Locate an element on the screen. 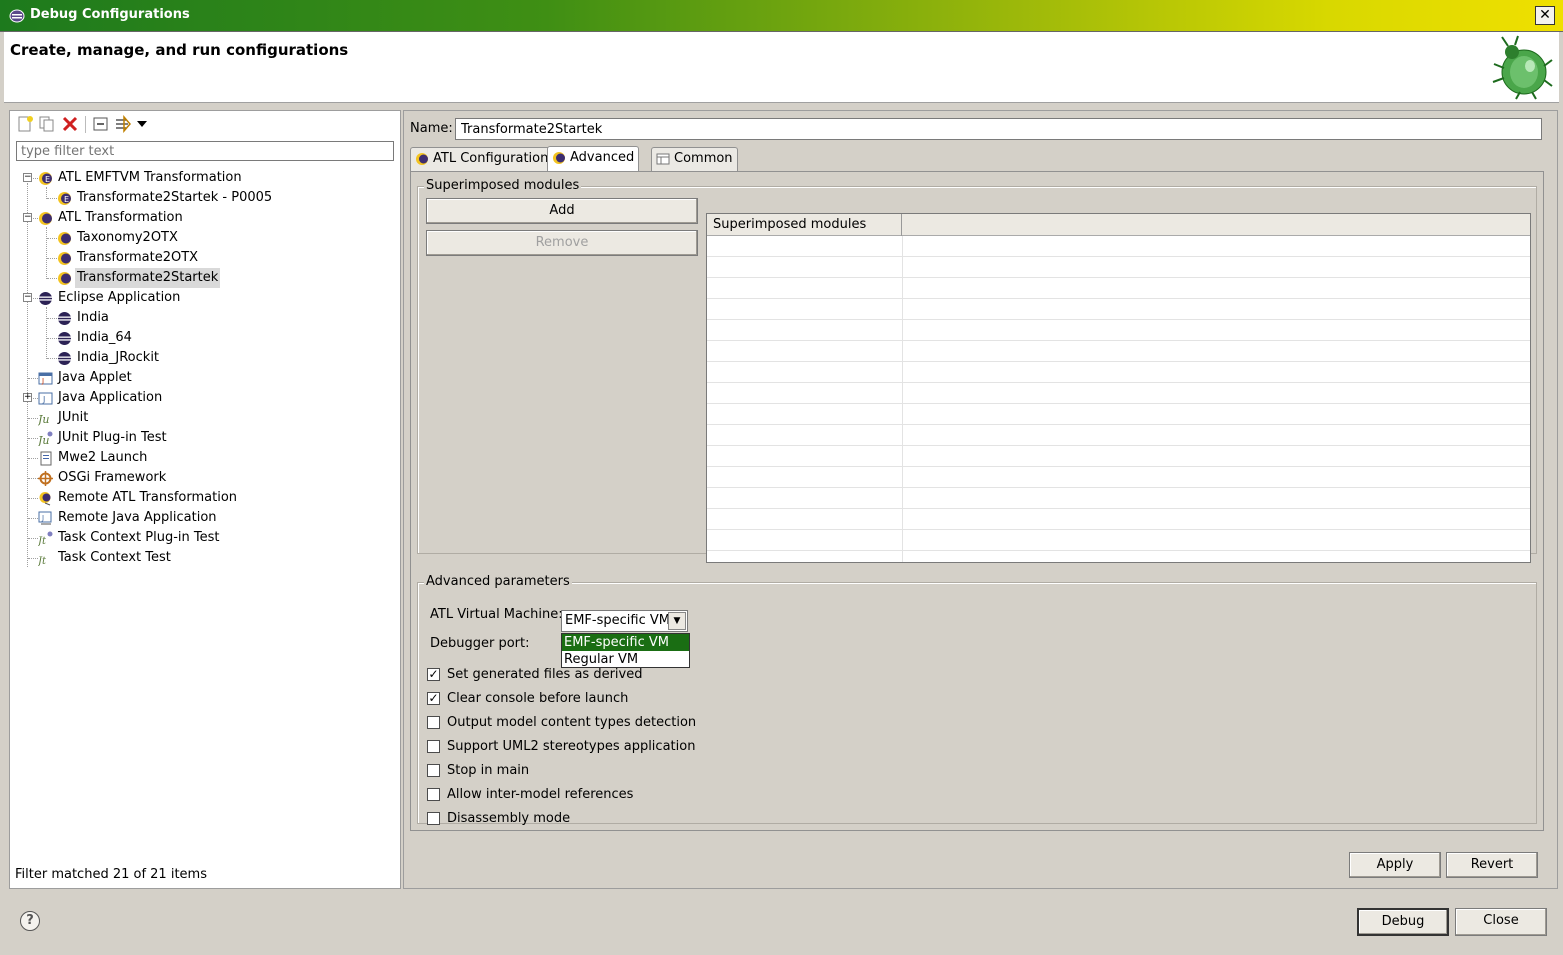 This screenshot has width=1563, height=955. debugger-port-label: Debugger port: is located at coordinates (480, 643).